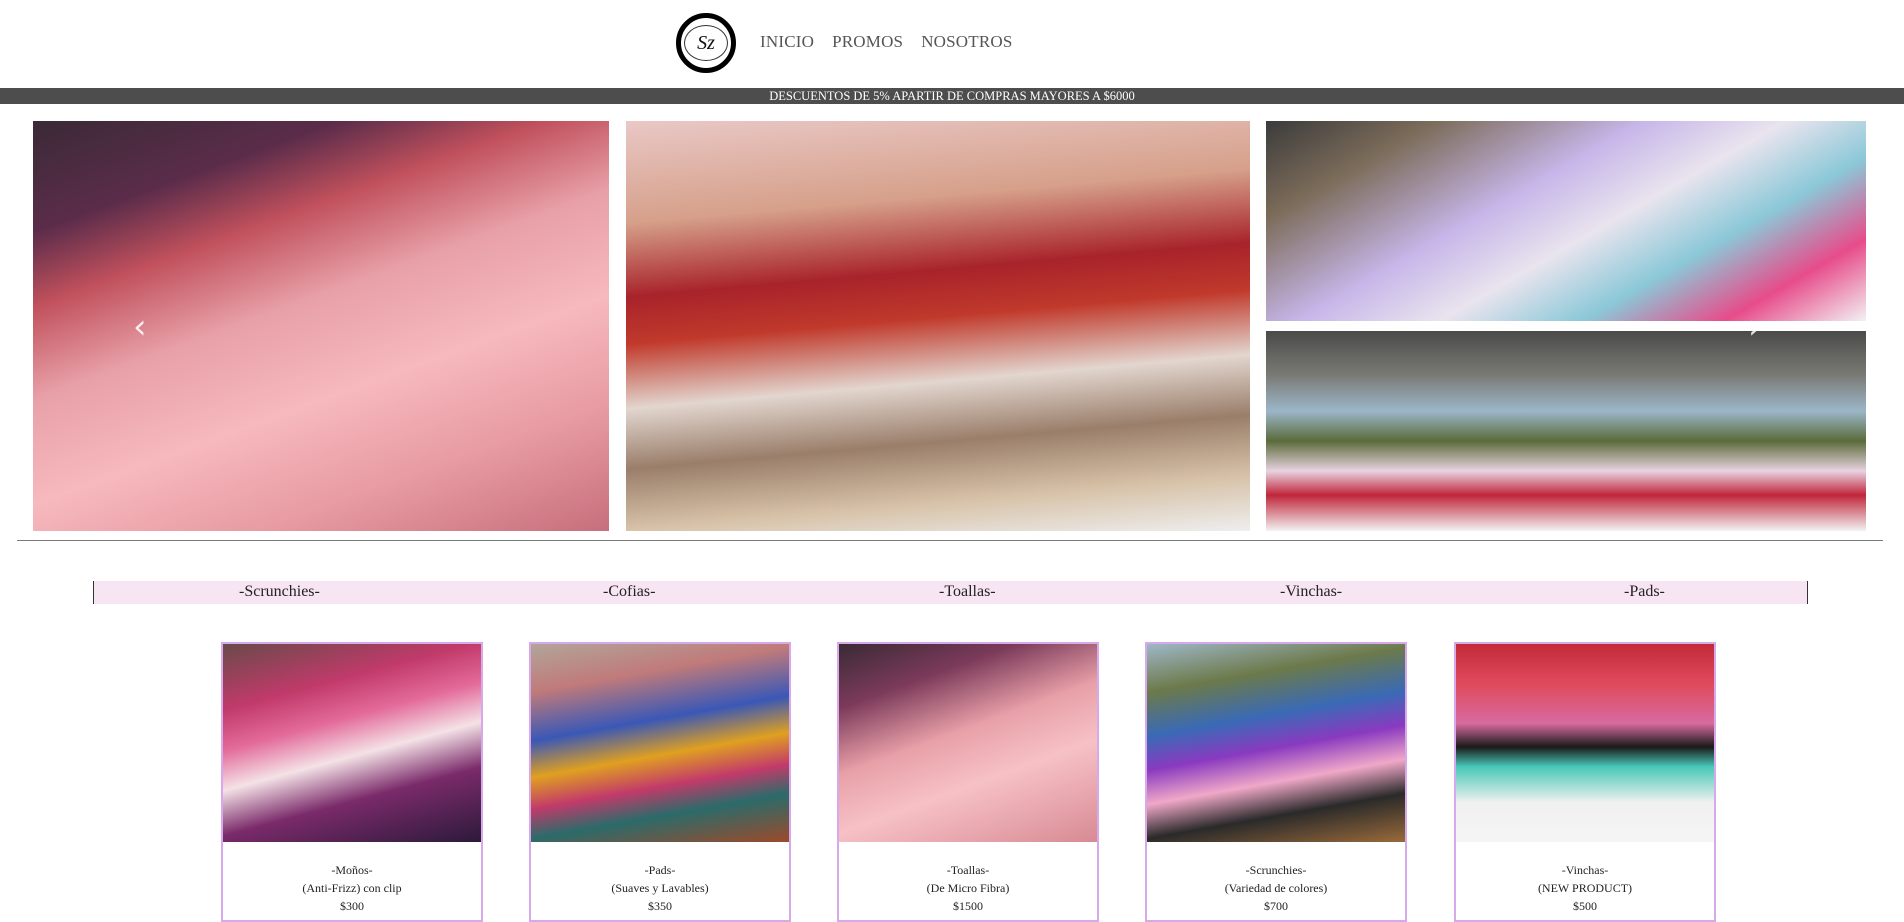 Image resolution: width=1904 pixels, height=922 pixels. Describe the element at coordinates (1566, 221) in the screenshot. I see `hero-photo-mannequin-cofia` at that location.